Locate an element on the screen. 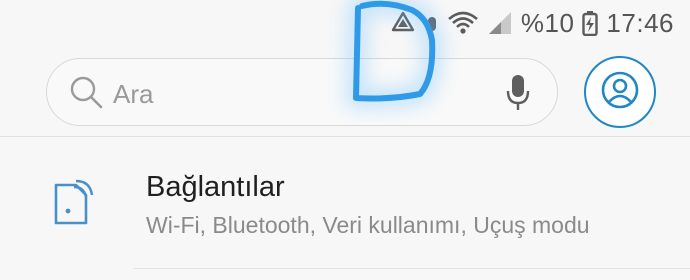 This screenshot has width=690, height=280. microphone-icon is located at coordinates (518, 95).